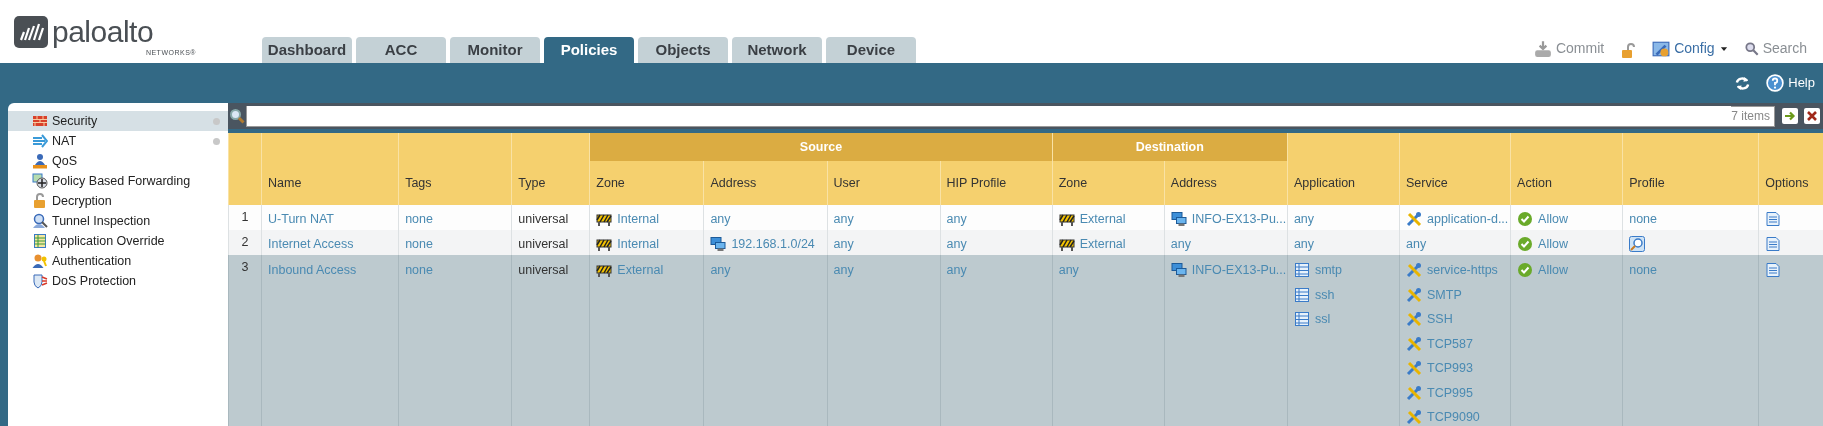 This screenshot has height=426, width=1823. What do you see at coordinates (871, 50) in the screenshot?
I see `nav-tab: Device` at bounding box center [871, 50].